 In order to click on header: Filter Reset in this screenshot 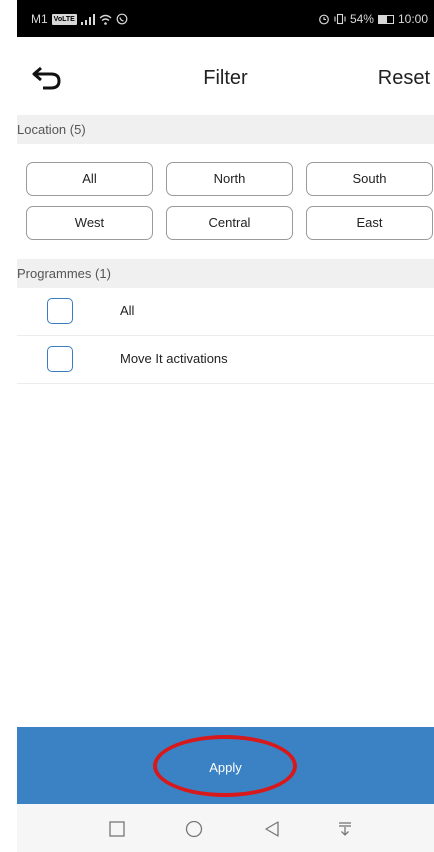, I will do `click(225, 76)`.